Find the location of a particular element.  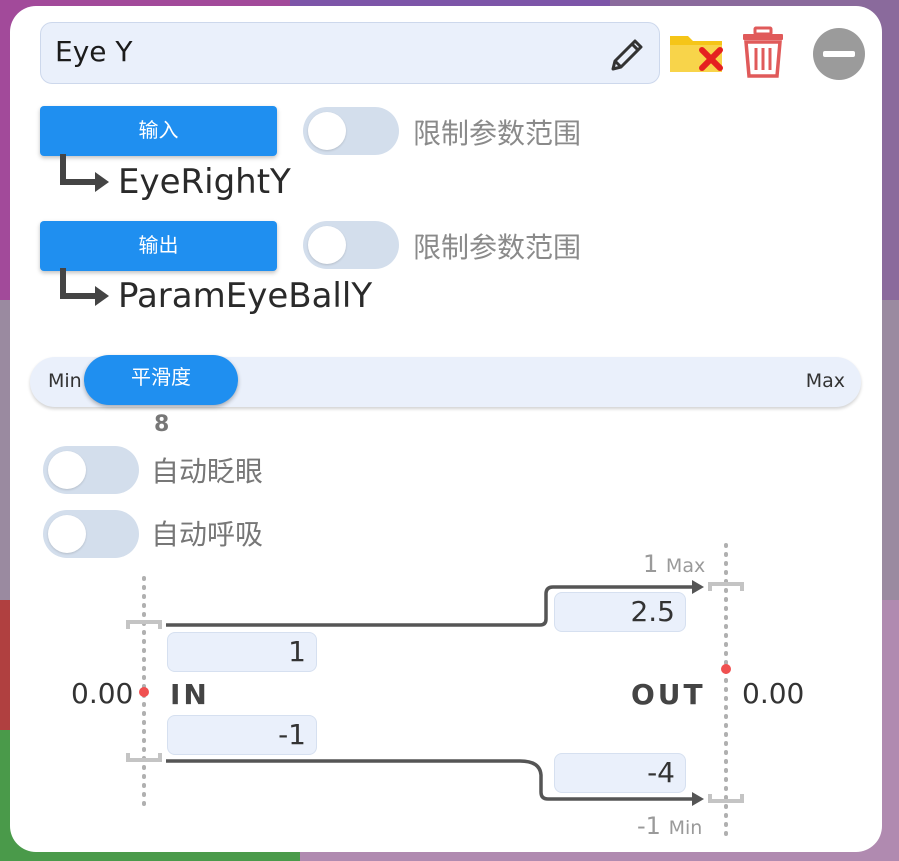

output-current-value: 0.00 is located at coordinates (773, 693).